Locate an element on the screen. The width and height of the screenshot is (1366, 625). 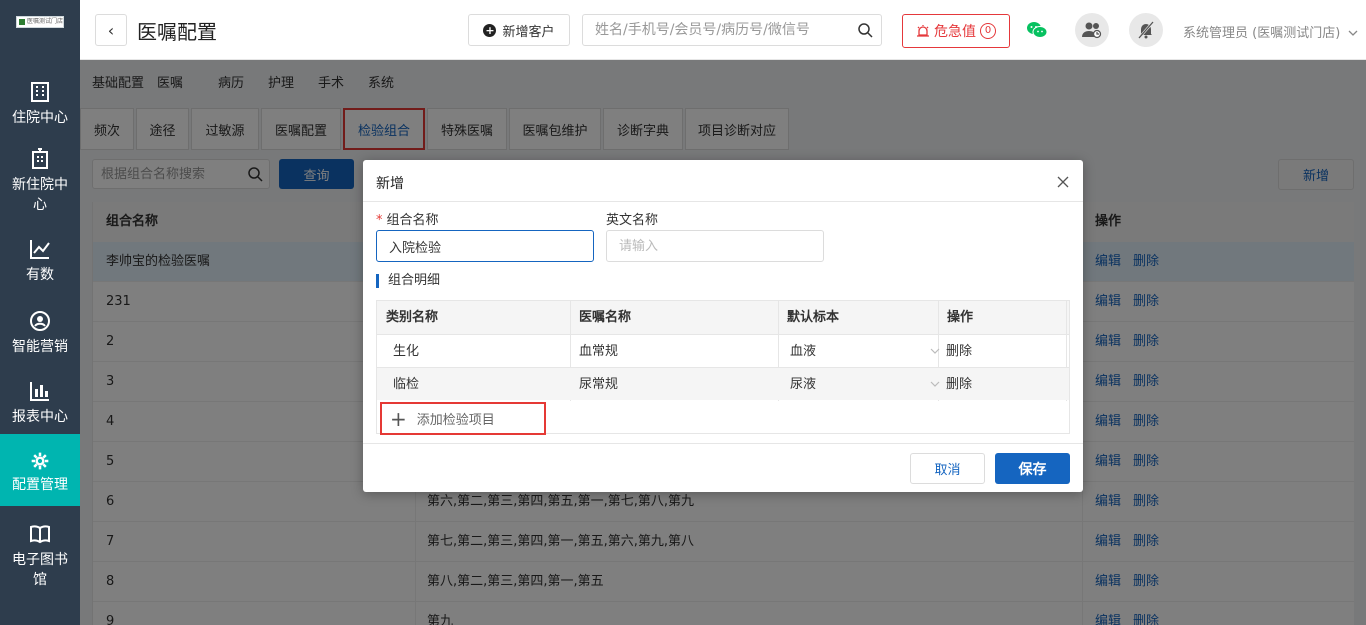
critical-value-label: 危急值 is located at coordinates (955, 32).